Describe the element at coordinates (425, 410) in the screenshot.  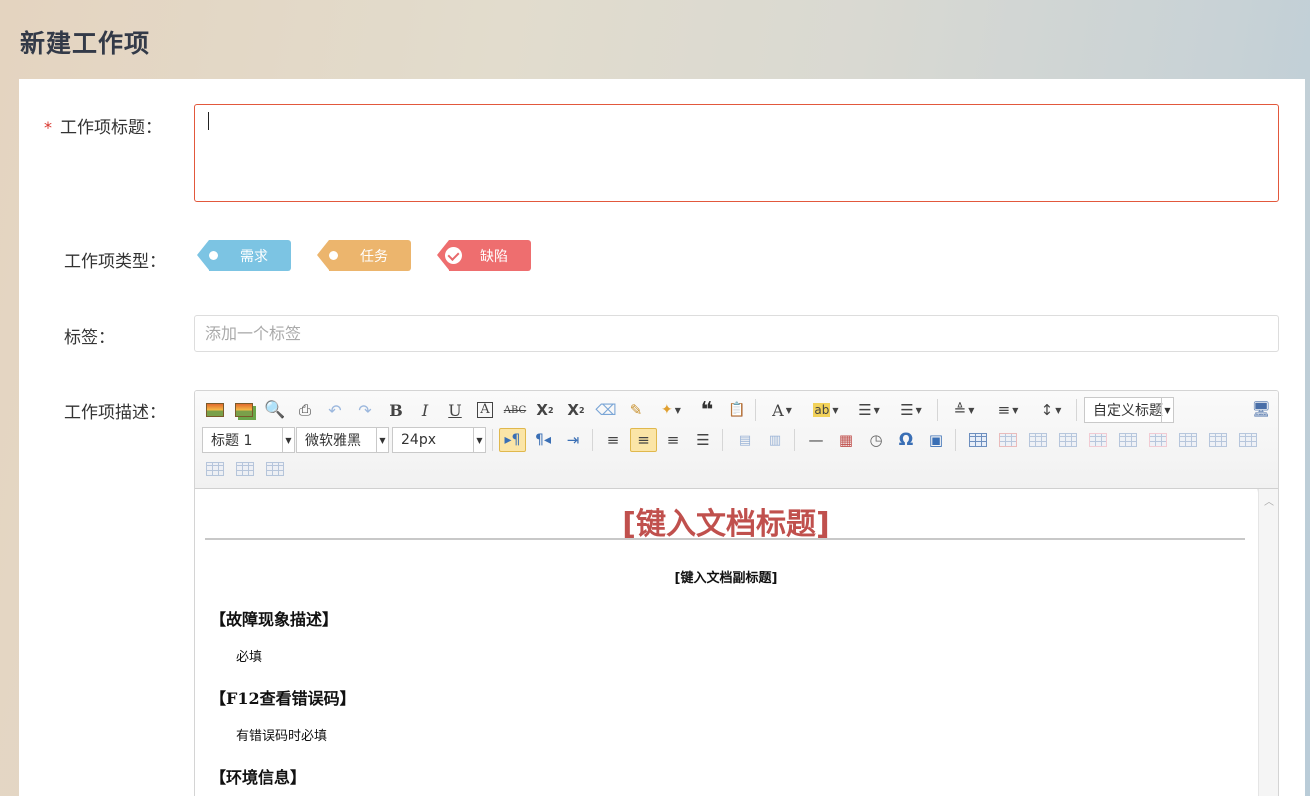
I see `italic-icon: I` at that location.